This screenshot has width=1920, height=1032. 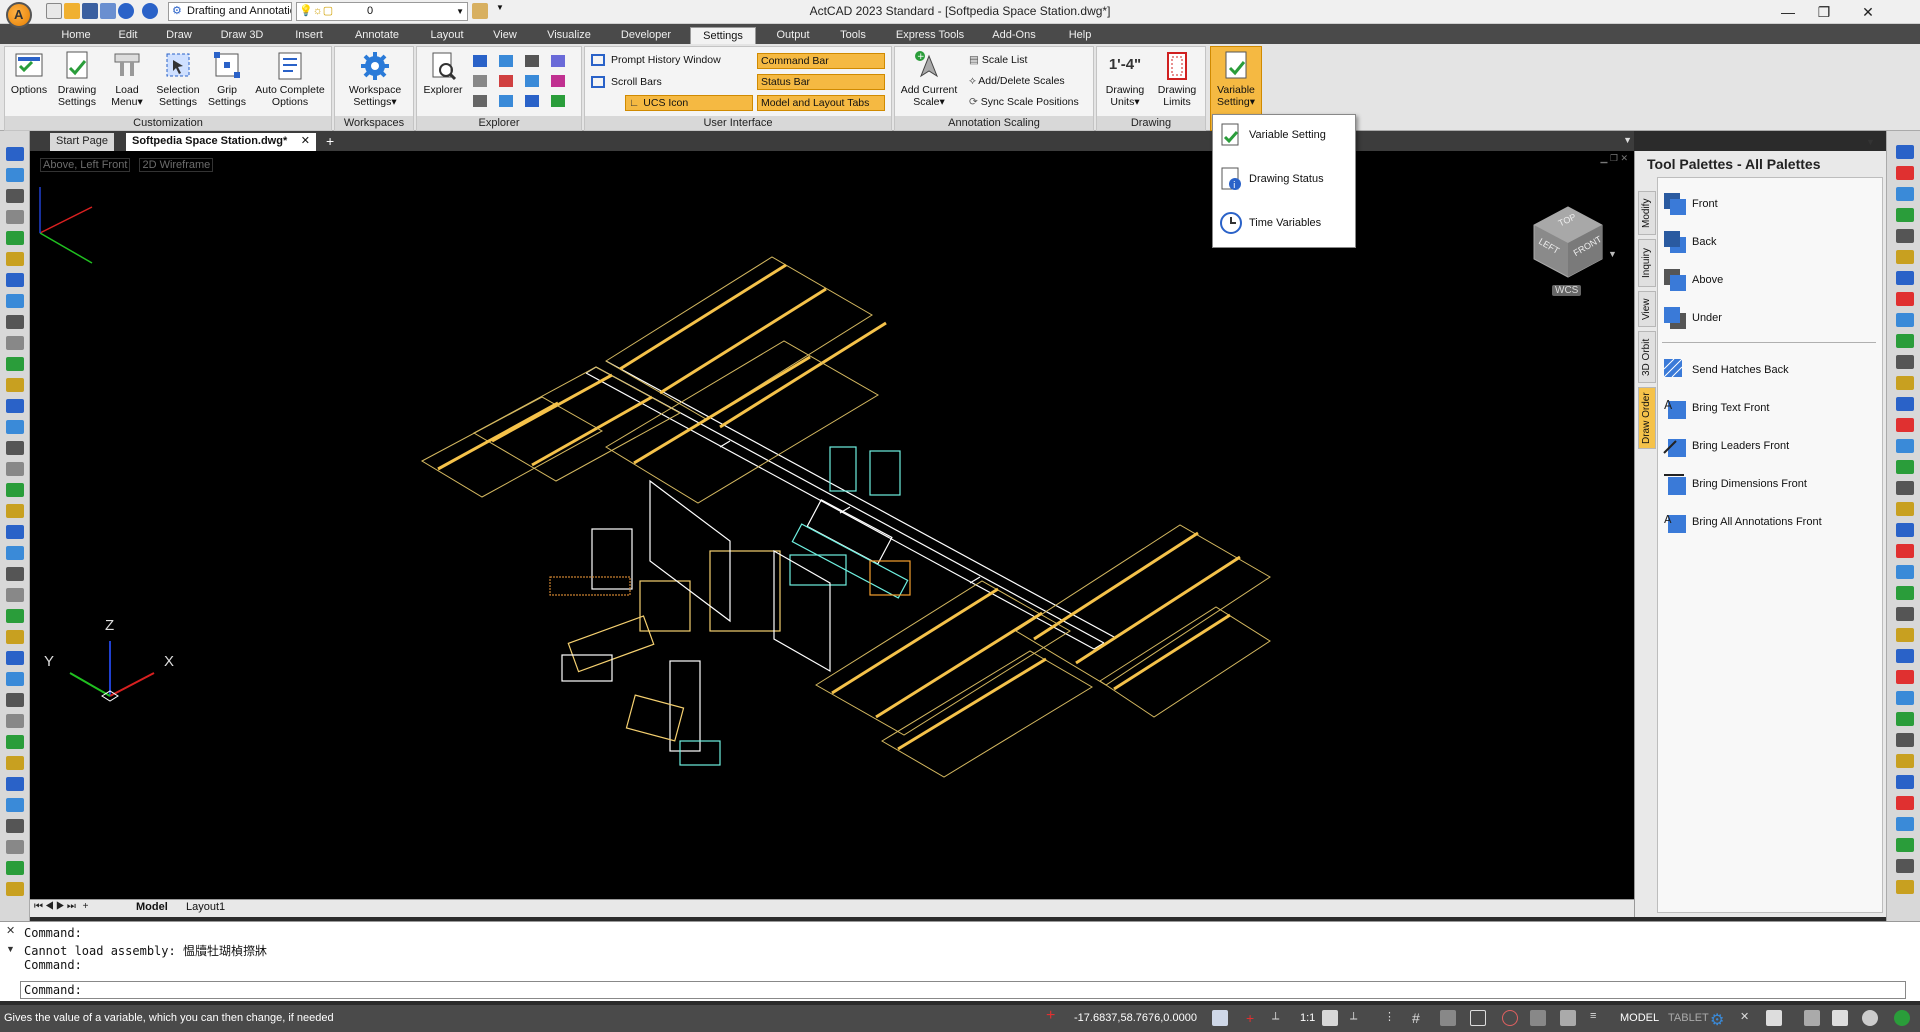 I want to click on scale-list-button: ▤ Scale List, so click(x=998, y=60).